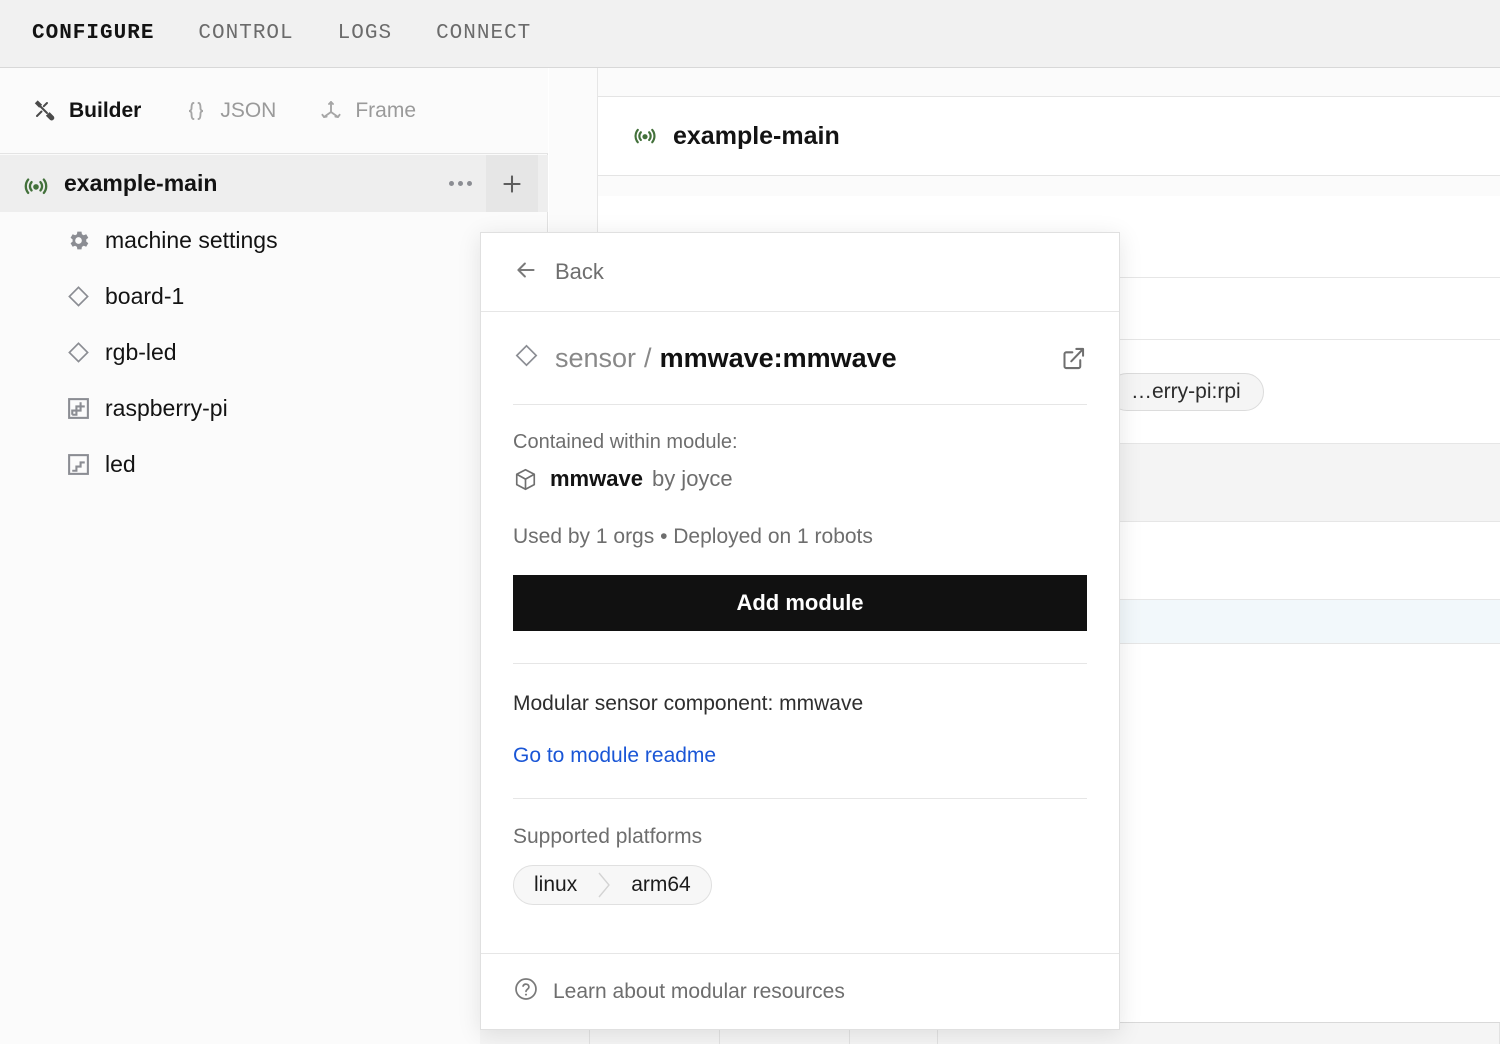 The image size is (1500, 1044). What do you see at coordinates (800, 479) in the screenshot?
I see `module-row: mmwave by joyce` at bounding box center [800, 479].